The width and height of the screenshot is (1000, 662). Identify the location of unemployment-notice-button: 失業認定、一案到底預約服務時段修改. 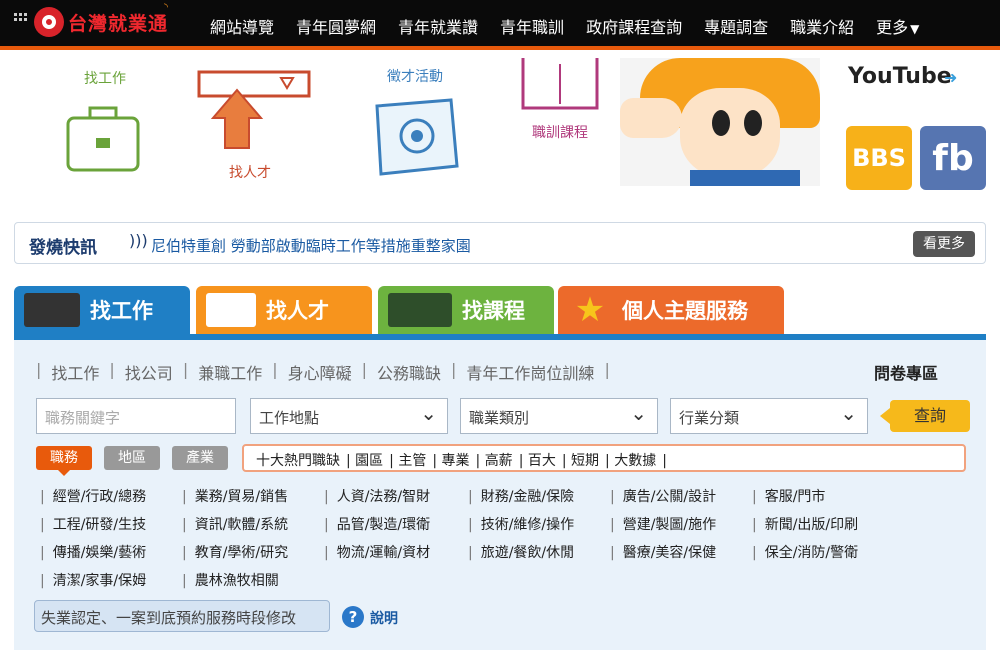
(182, 616).